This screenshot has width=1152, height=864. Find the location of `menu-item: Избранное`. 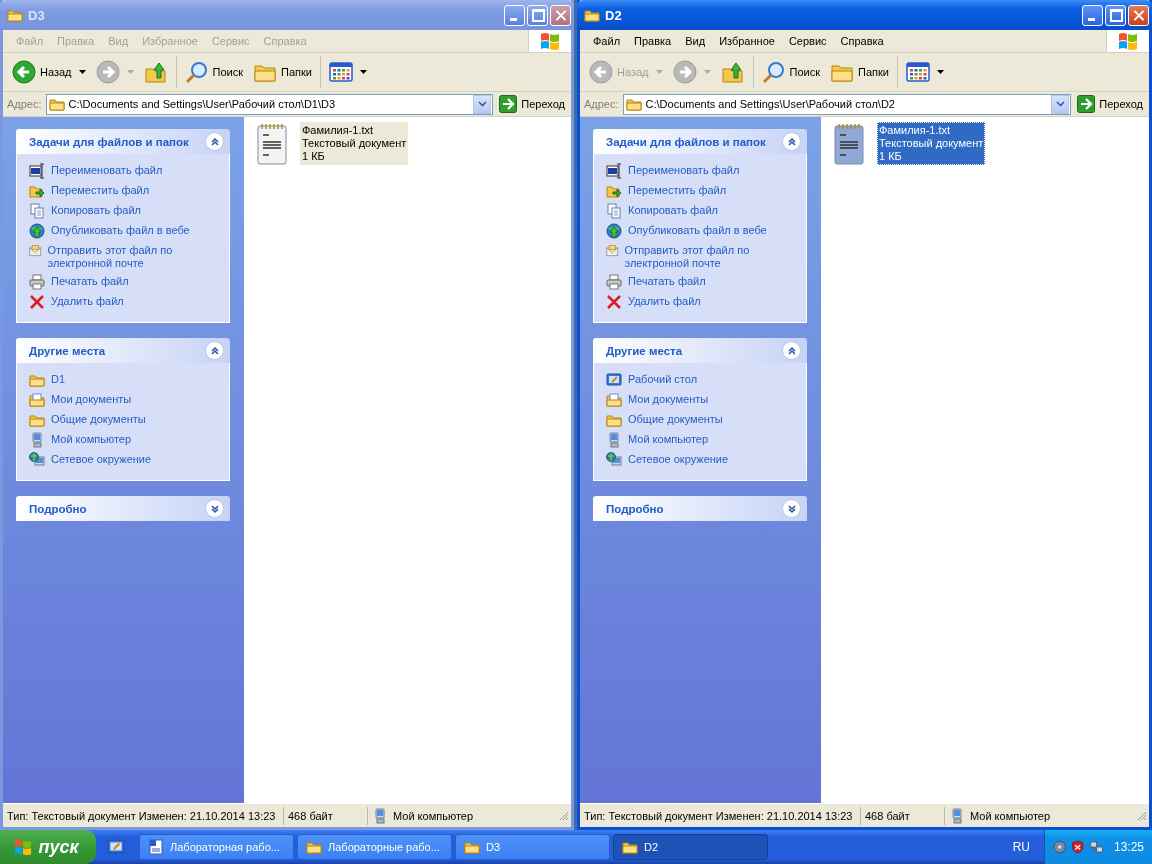

menu-item: Избранное is located at coordinates (747, 41).